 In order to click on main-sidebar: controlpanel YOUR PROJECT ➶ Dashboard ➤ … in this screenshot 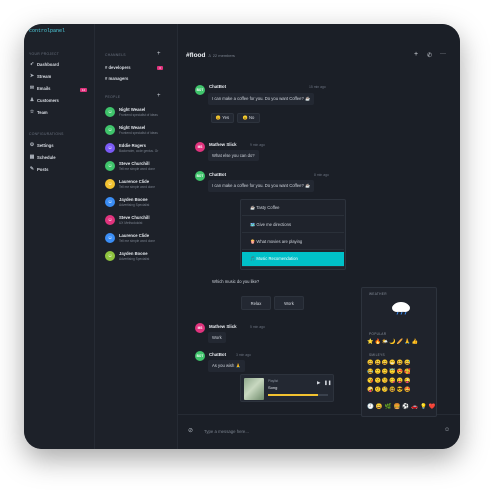, I will do `click(59, 236)`.